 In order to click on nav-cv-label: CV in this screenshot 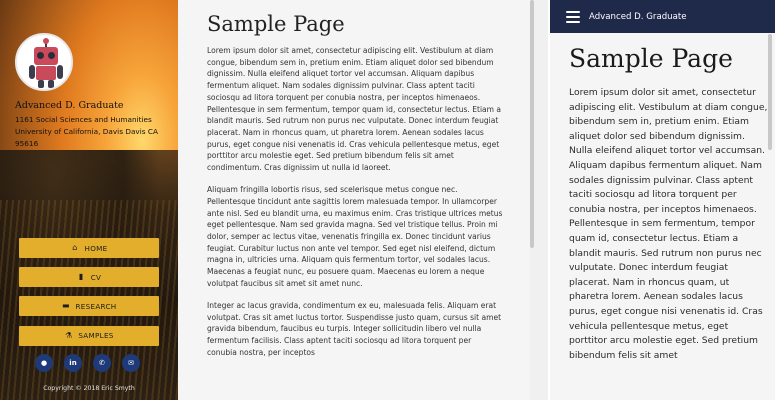, I will do `click(96, 277)`.